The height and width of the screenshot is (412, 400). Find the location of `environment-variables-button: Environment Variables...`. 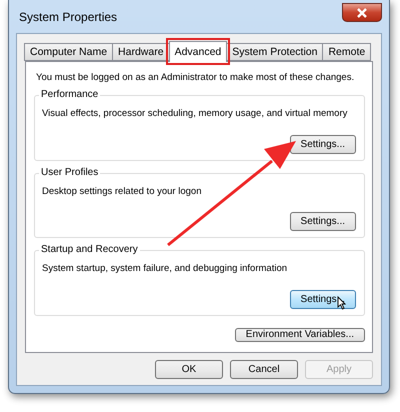

environment-variables-button: Environment Variables... is located at coordinates (299, 335).